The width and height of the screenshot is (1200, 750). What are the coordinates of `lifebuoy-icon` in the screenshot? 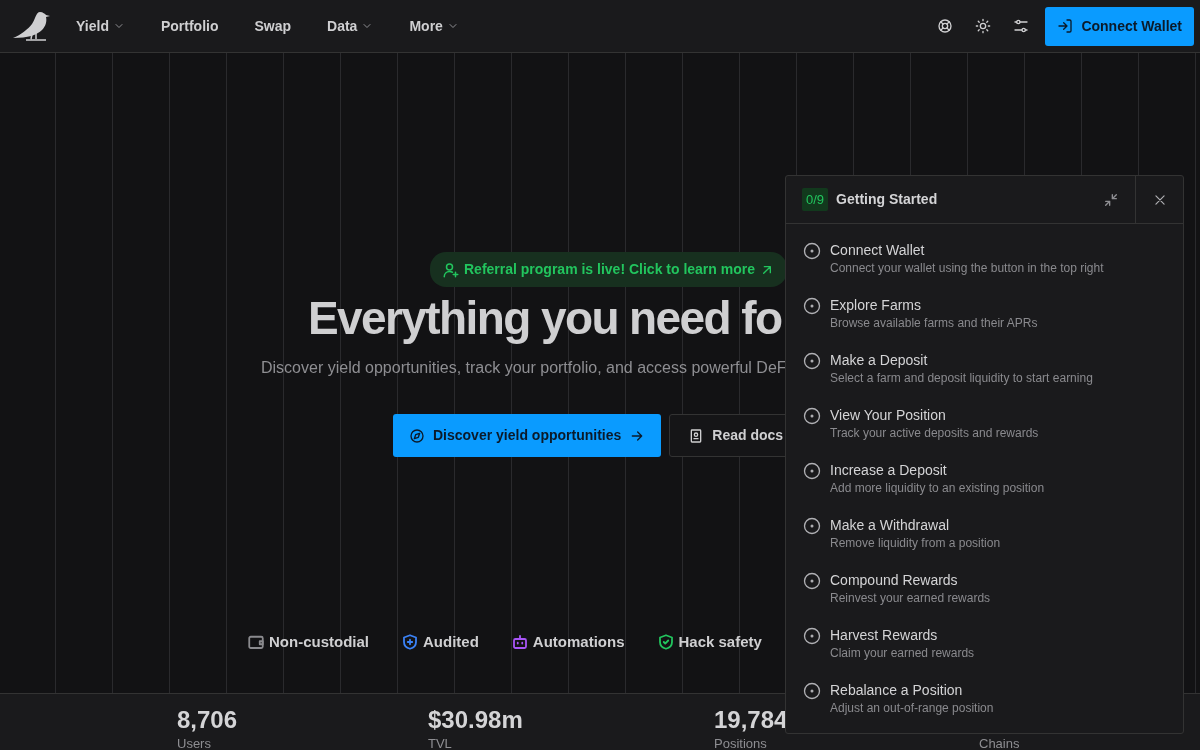 It's located at (945, 26).